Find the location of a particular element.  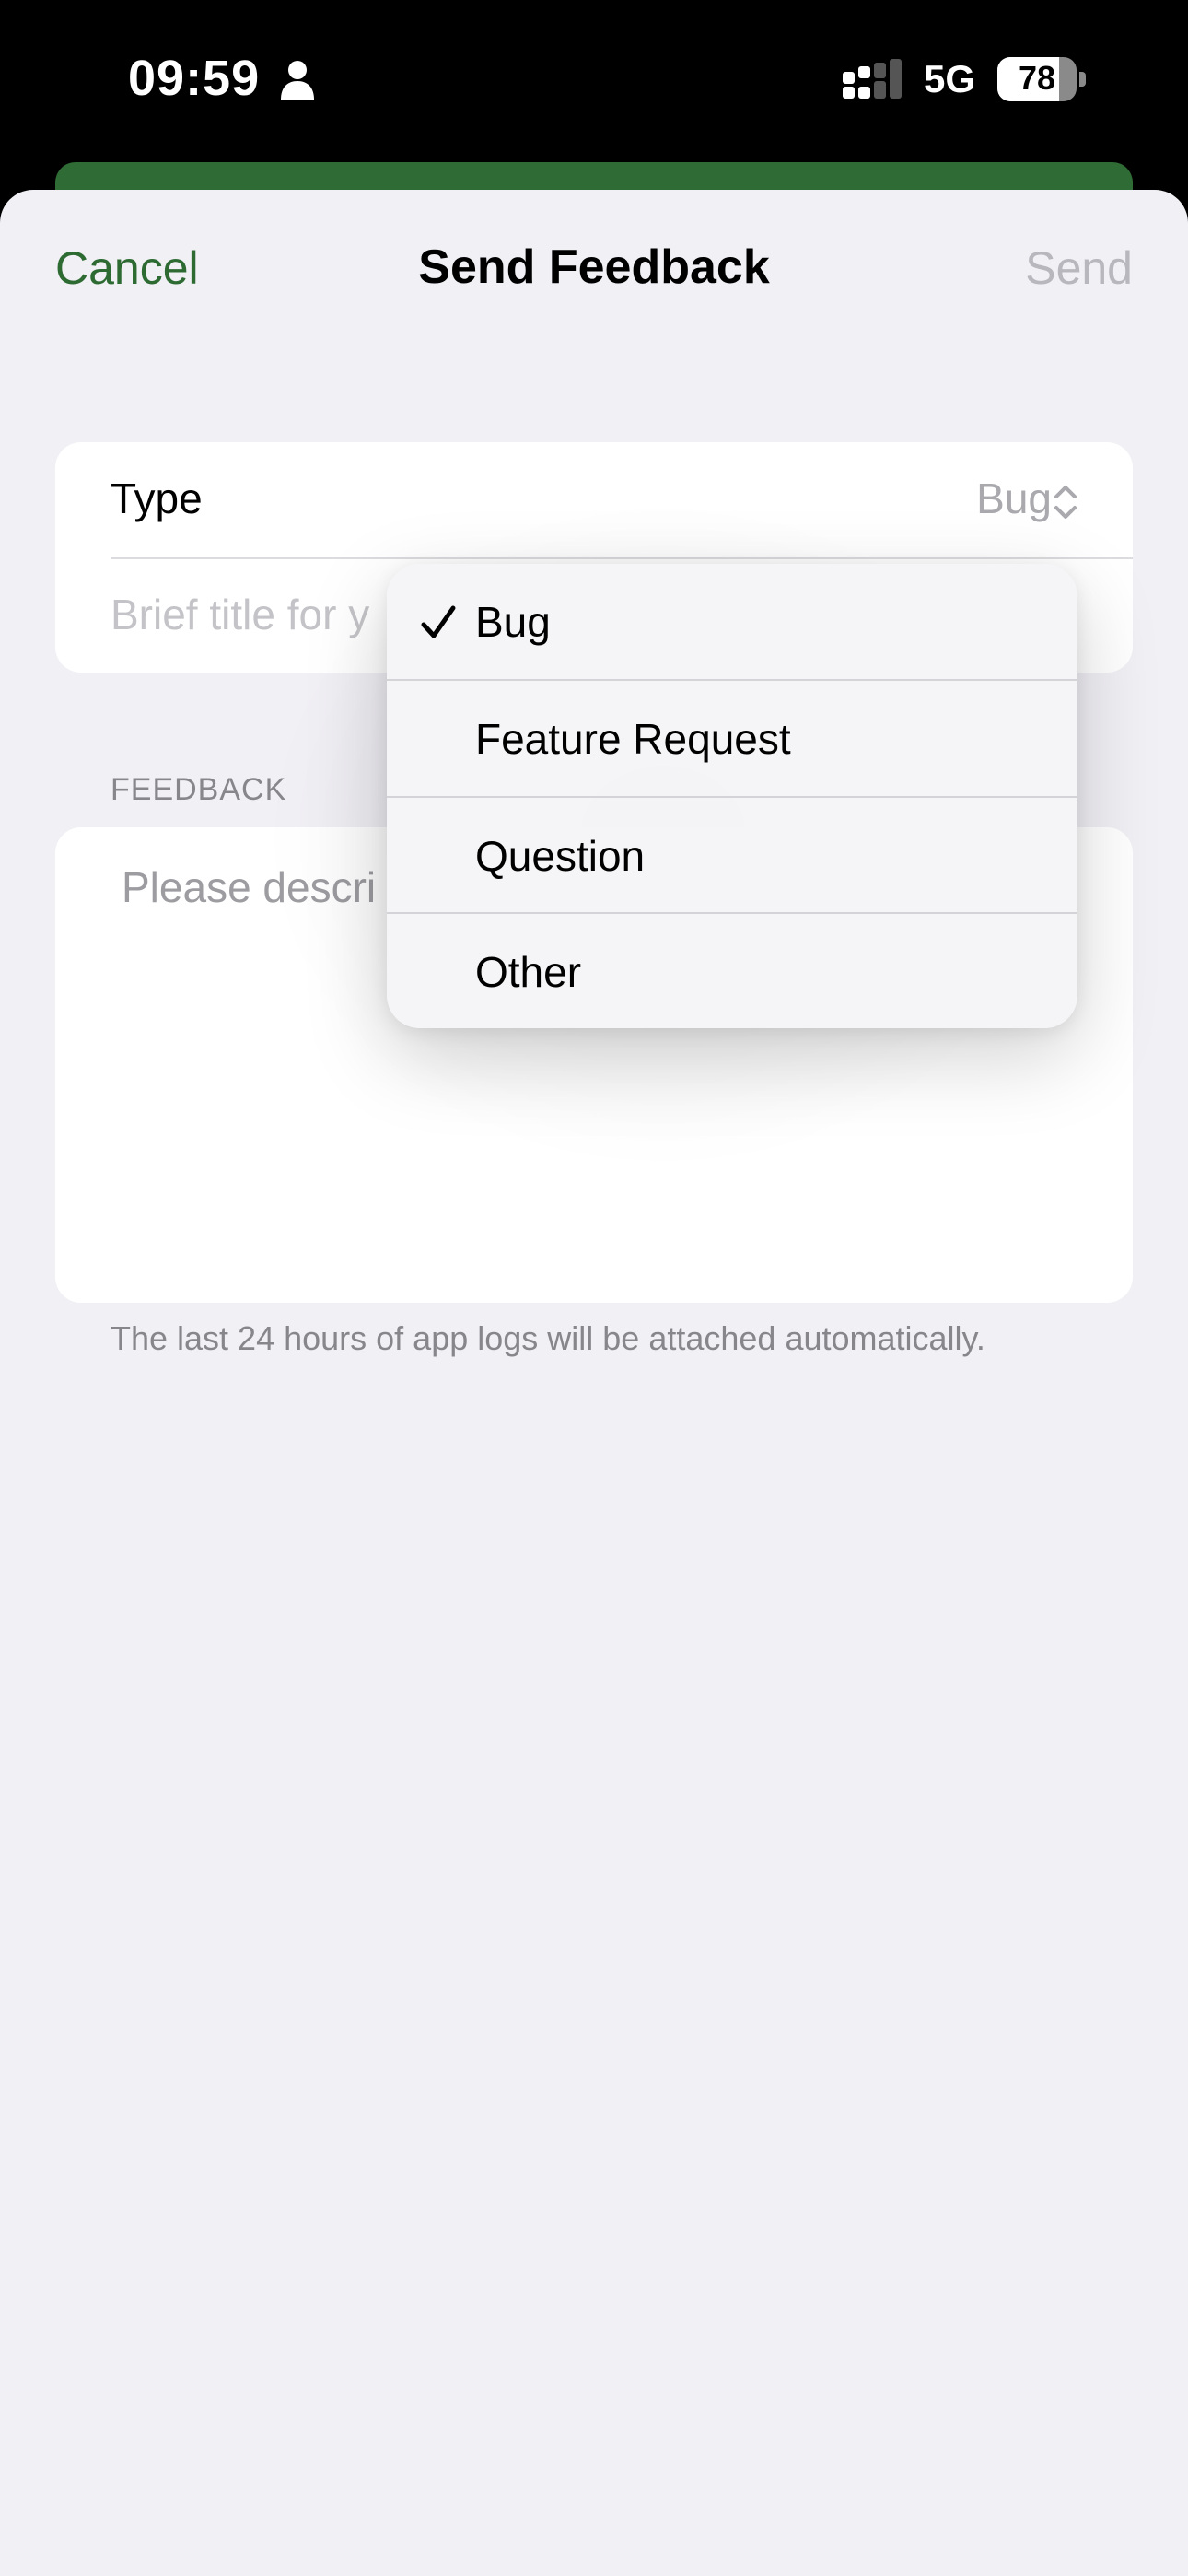

menu-item-label: Feature Request is located at coordinates (633, 739).